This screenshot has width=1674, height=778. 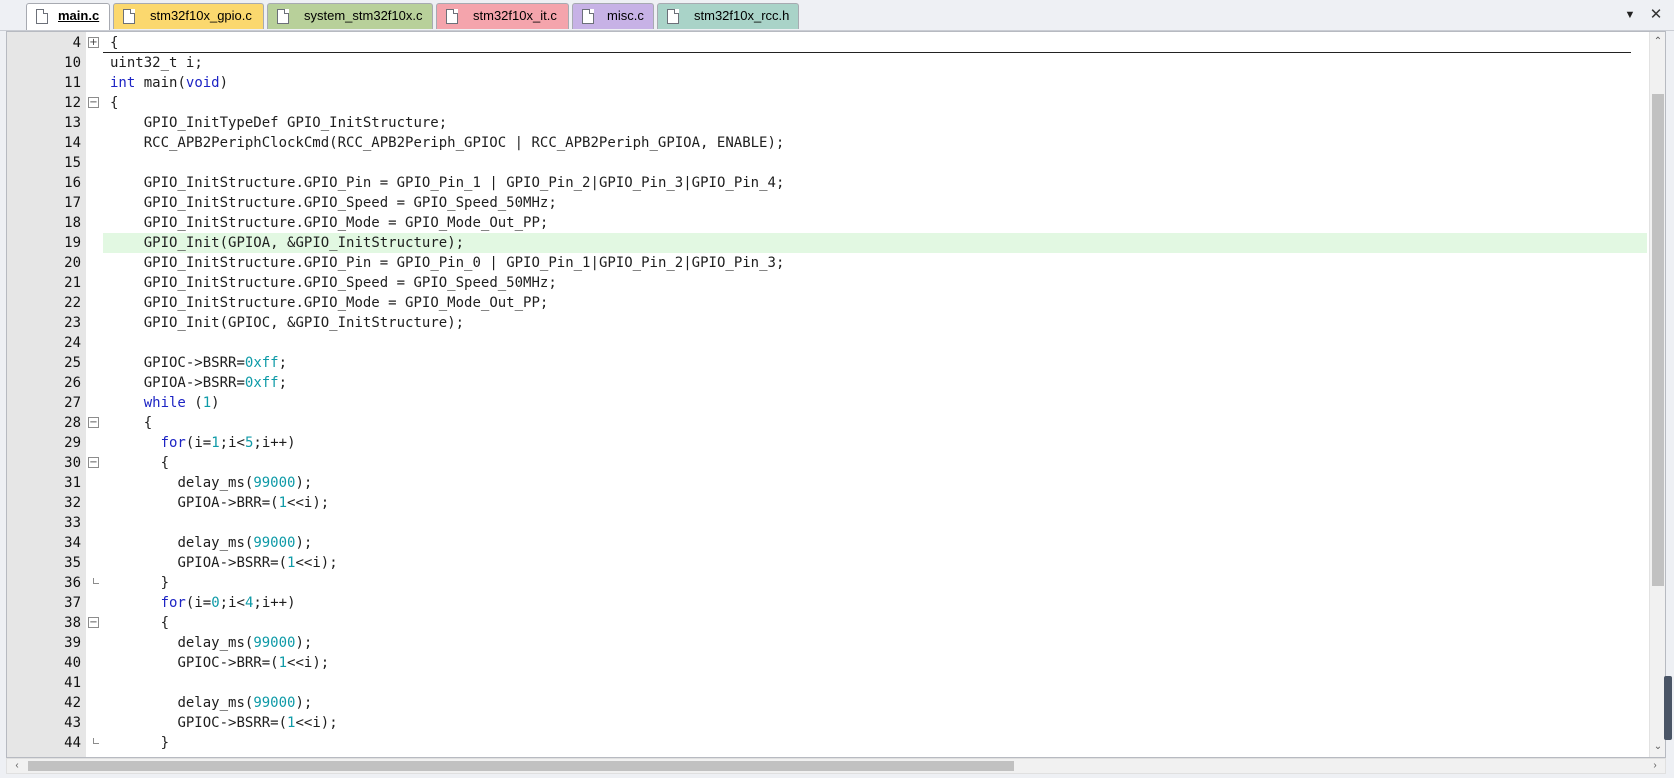 I want to click on vertical-scrollbar: ⌃ ⌄, so click(x=1657, y=394).